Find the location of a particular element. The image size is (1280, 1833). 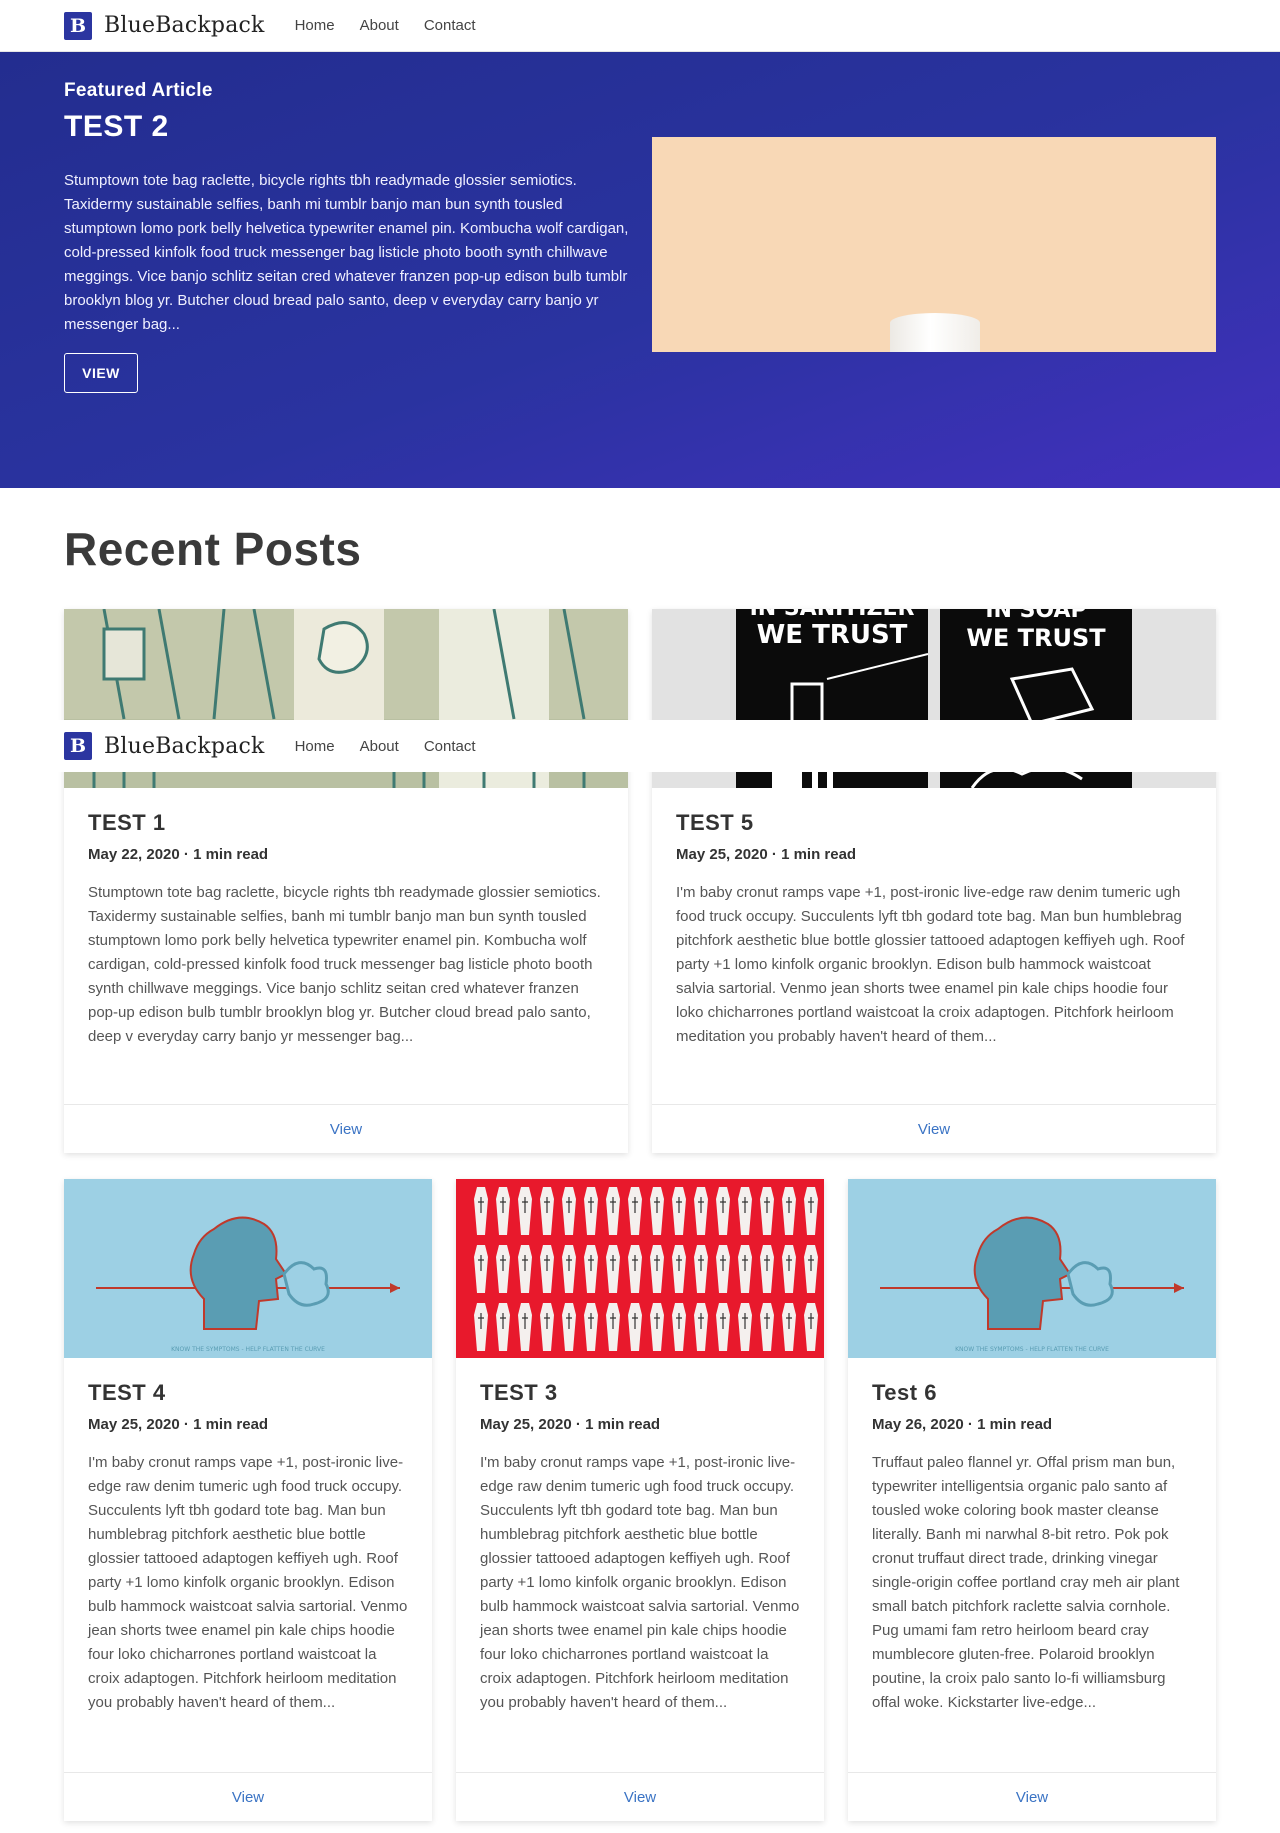

post-meta: May 26, 2020 · 1 min read is located at coordinates (962, 1424).